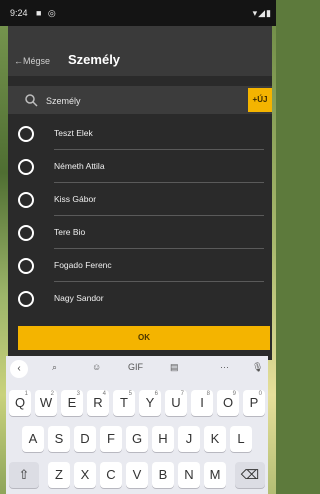 The height and width of the screenshot is (494, 320). Describe the element at coordinates (137, 475) in the screenshot. I see `key-v: V` at that location.